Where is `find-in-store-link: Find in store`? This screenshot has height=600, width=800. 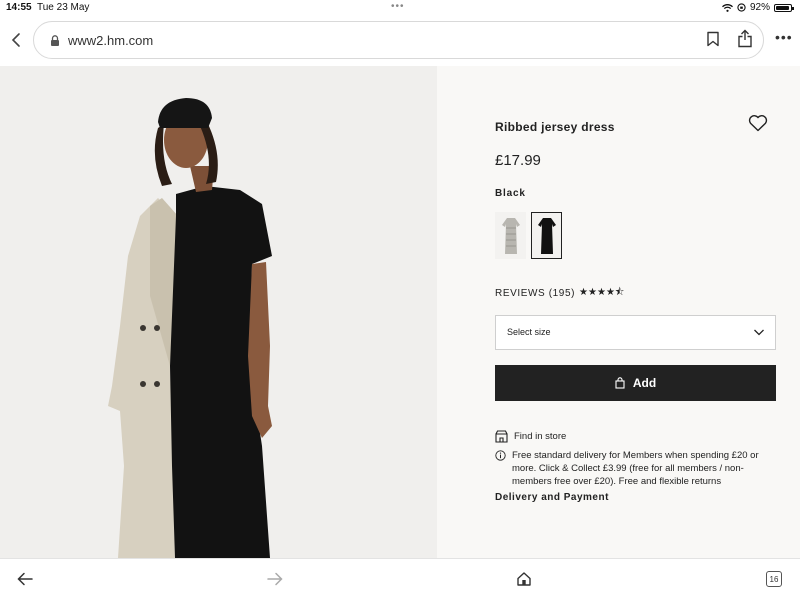
find-in-store-link: Find in store is located at coordinates (530, 436).